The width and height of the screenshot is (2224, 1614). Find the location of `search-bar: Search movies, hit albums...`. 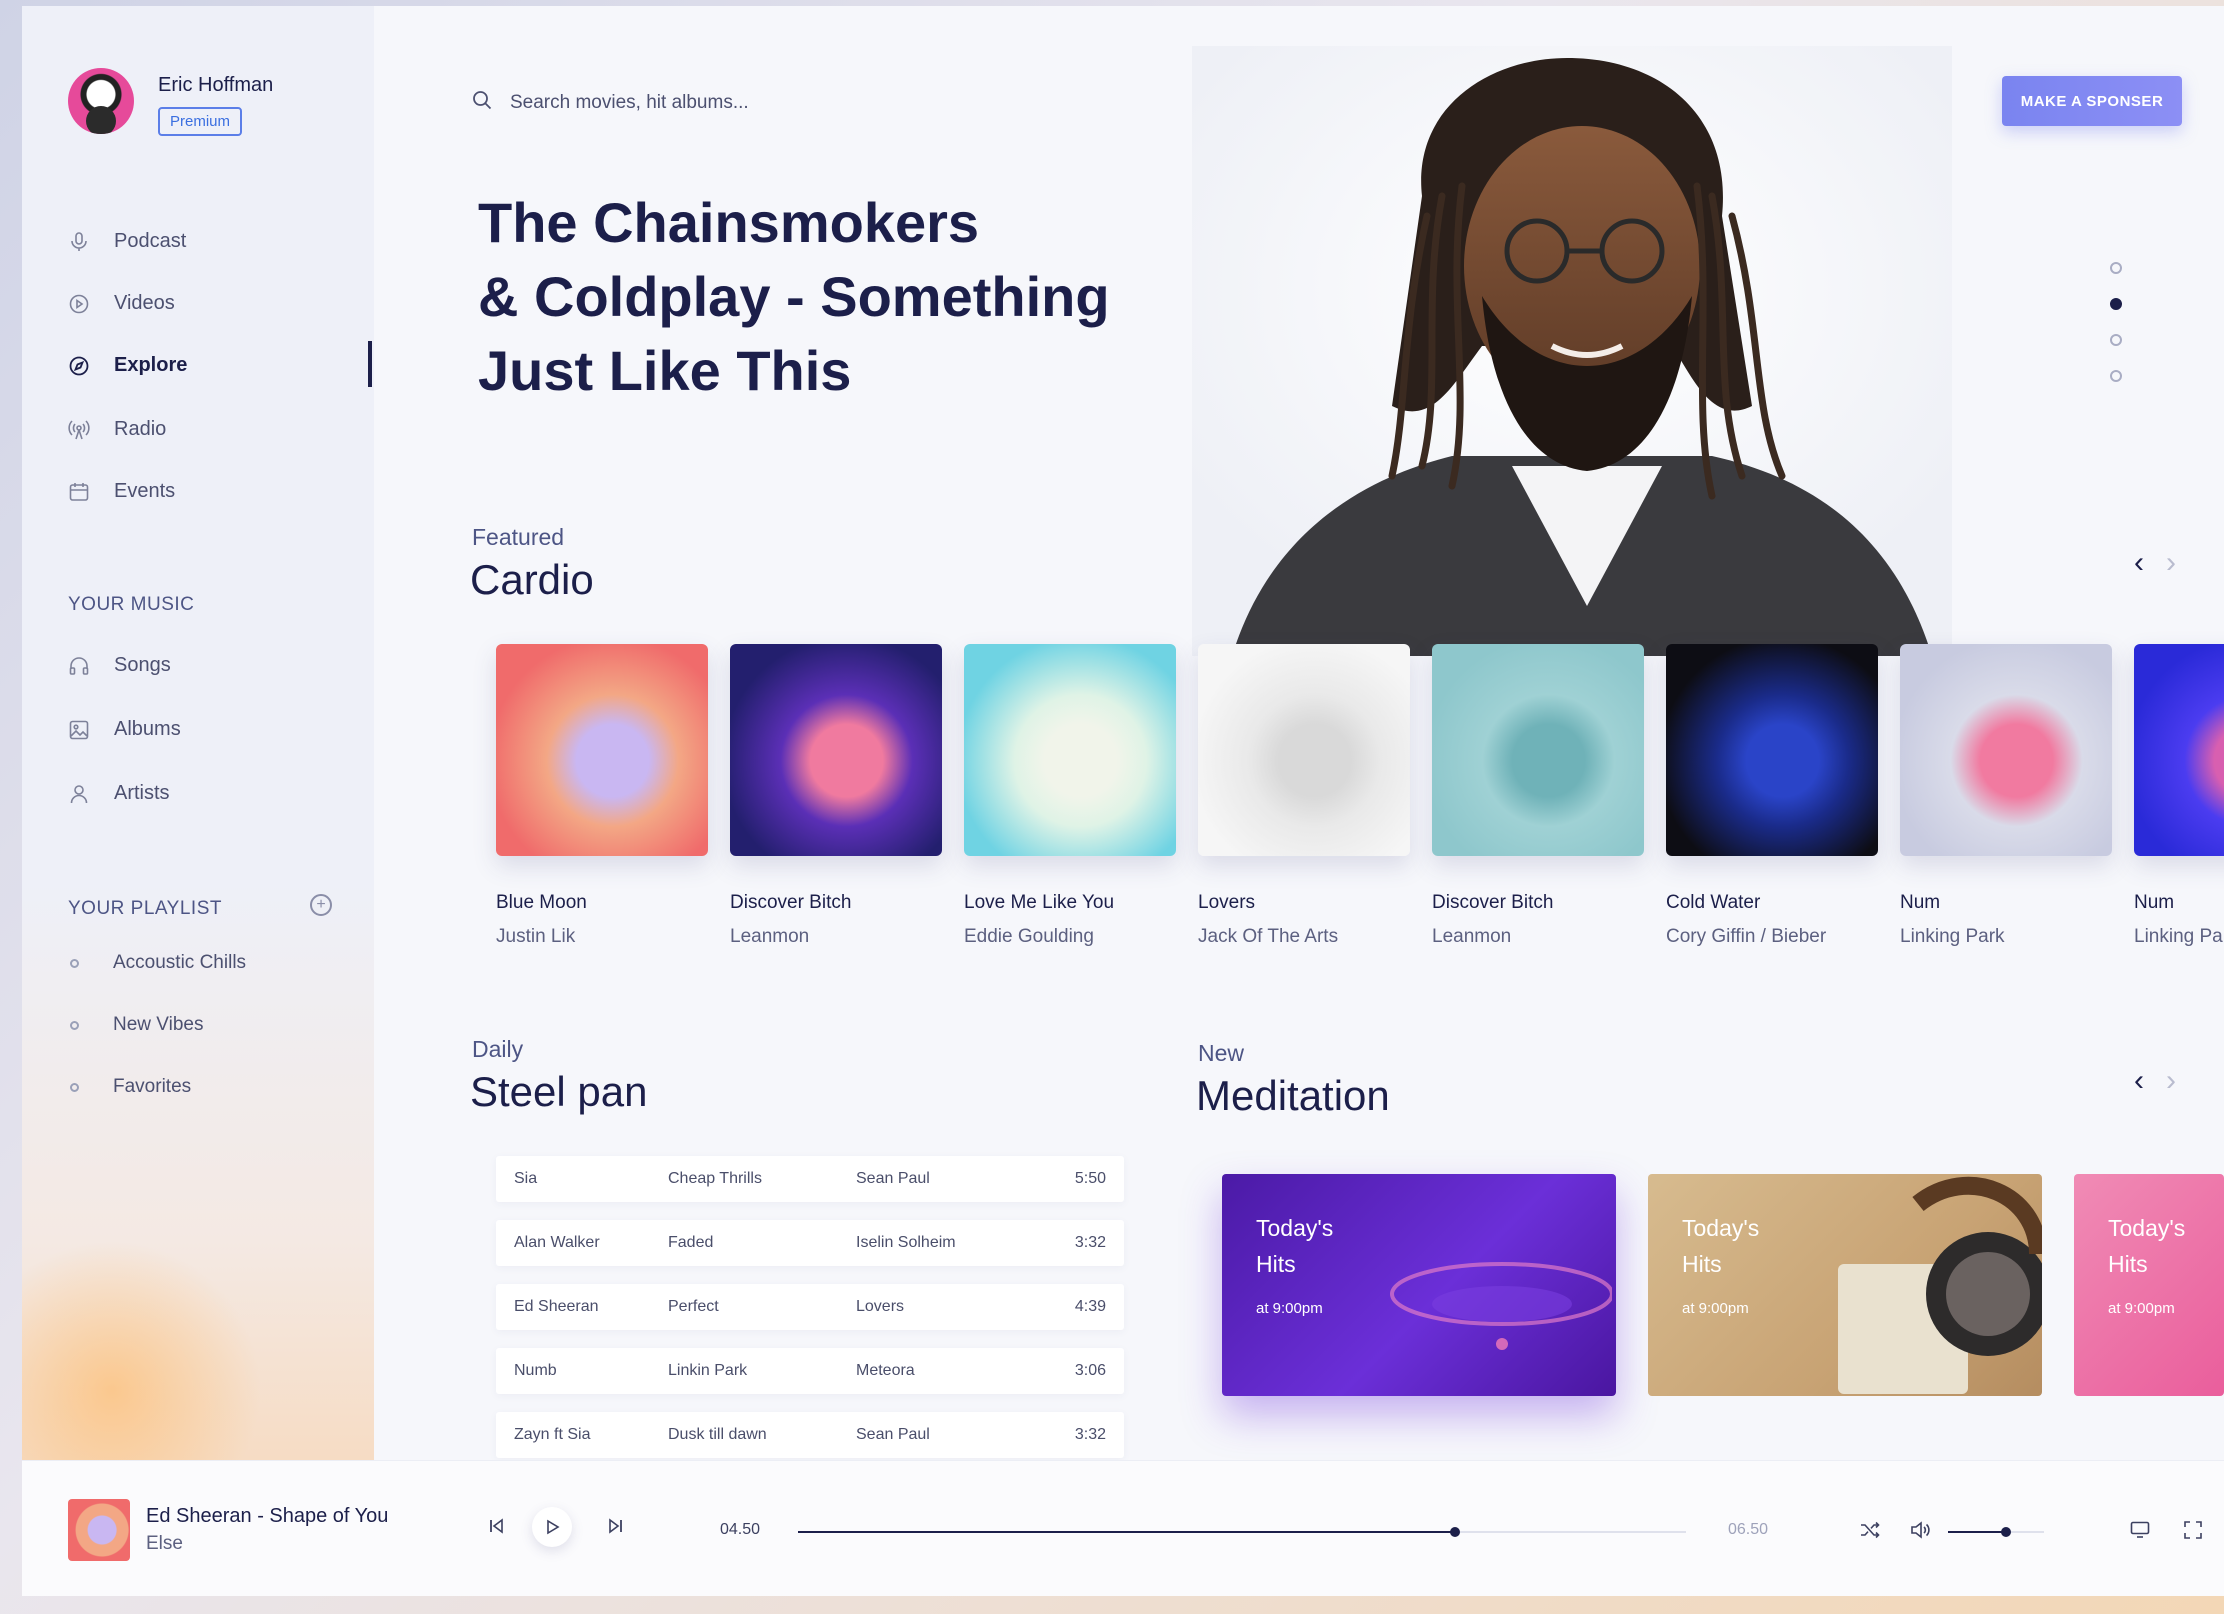

search-bar: Search movies, hit albums... is located at coordinates (610, 103).